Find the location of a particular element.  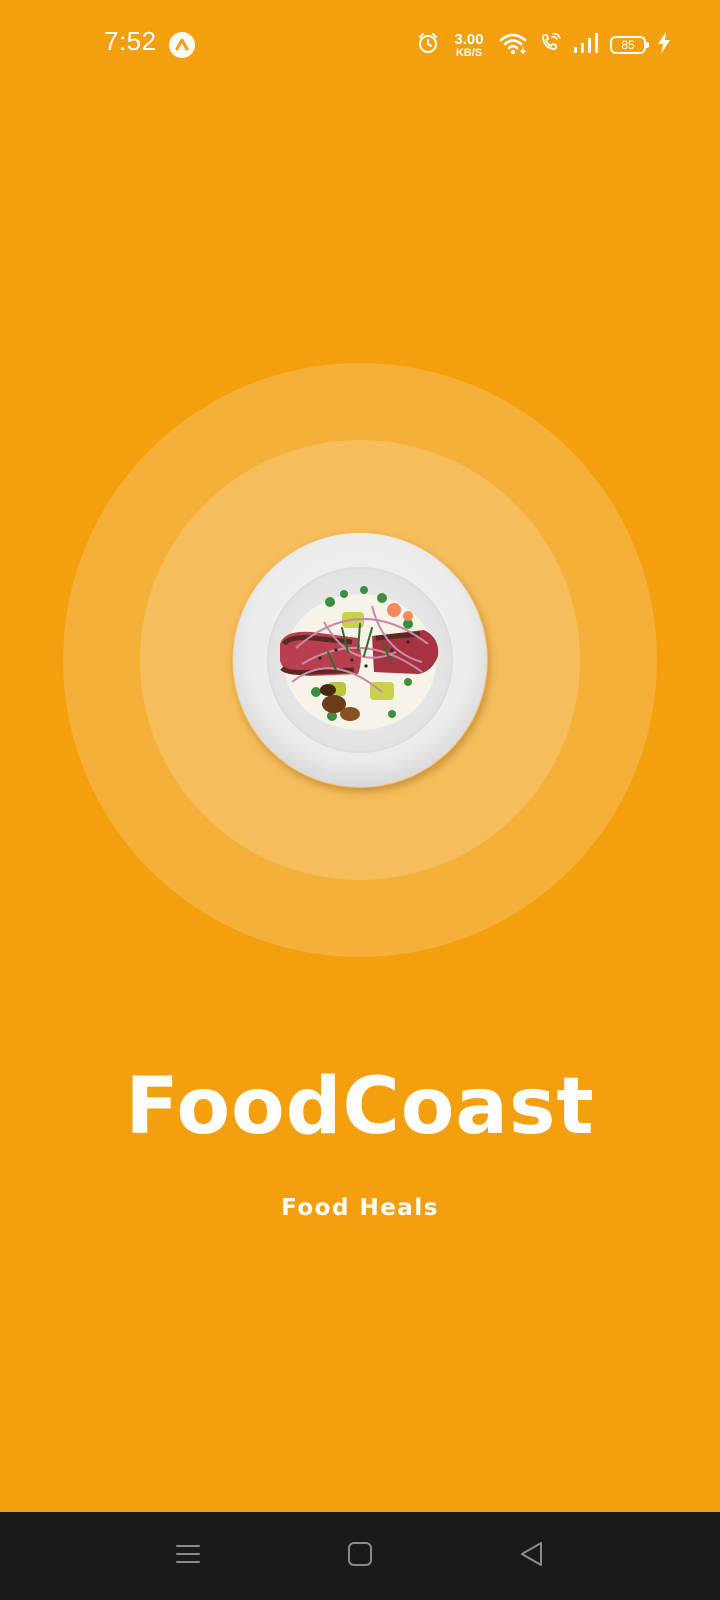

app-tagline: Food Heals is located at coordinates (360, 1208).